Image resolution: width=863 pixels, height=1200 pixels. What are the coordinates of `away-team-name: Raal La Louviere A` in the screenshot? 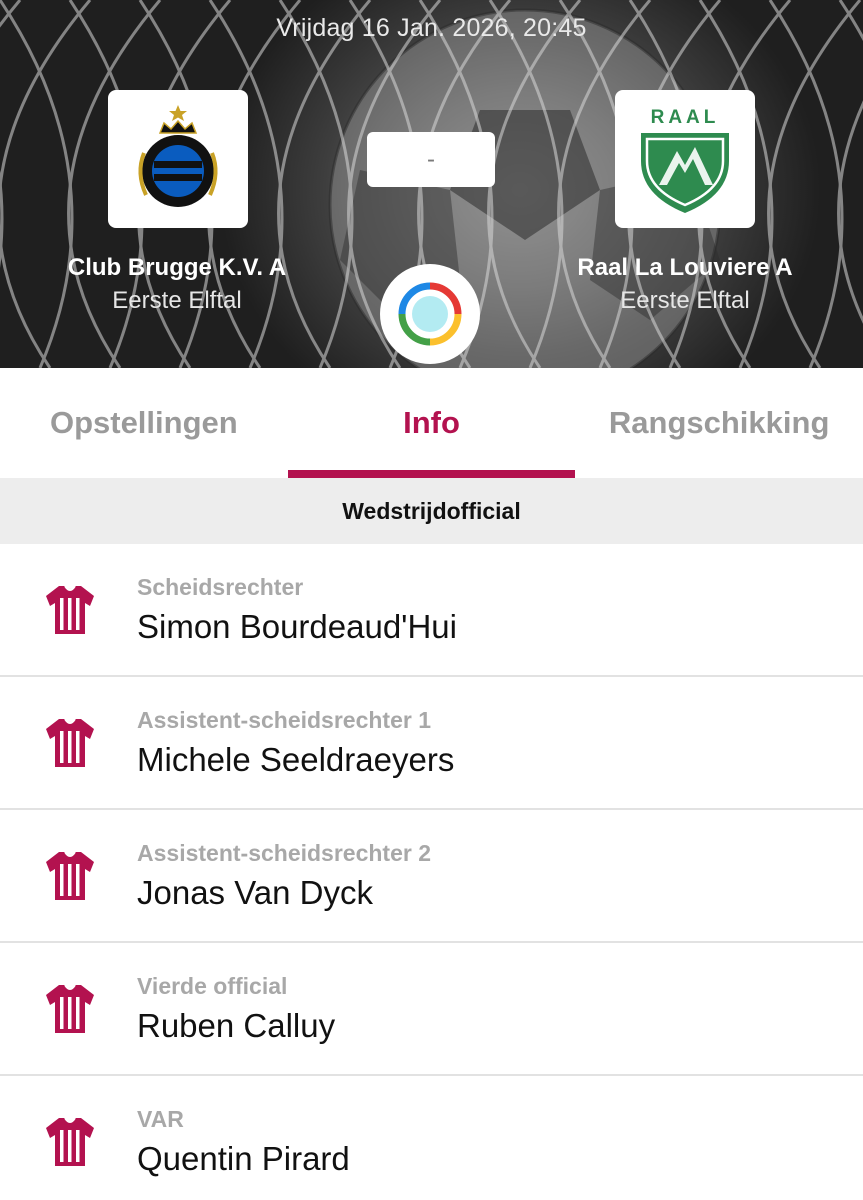 It's located at (685, 268).